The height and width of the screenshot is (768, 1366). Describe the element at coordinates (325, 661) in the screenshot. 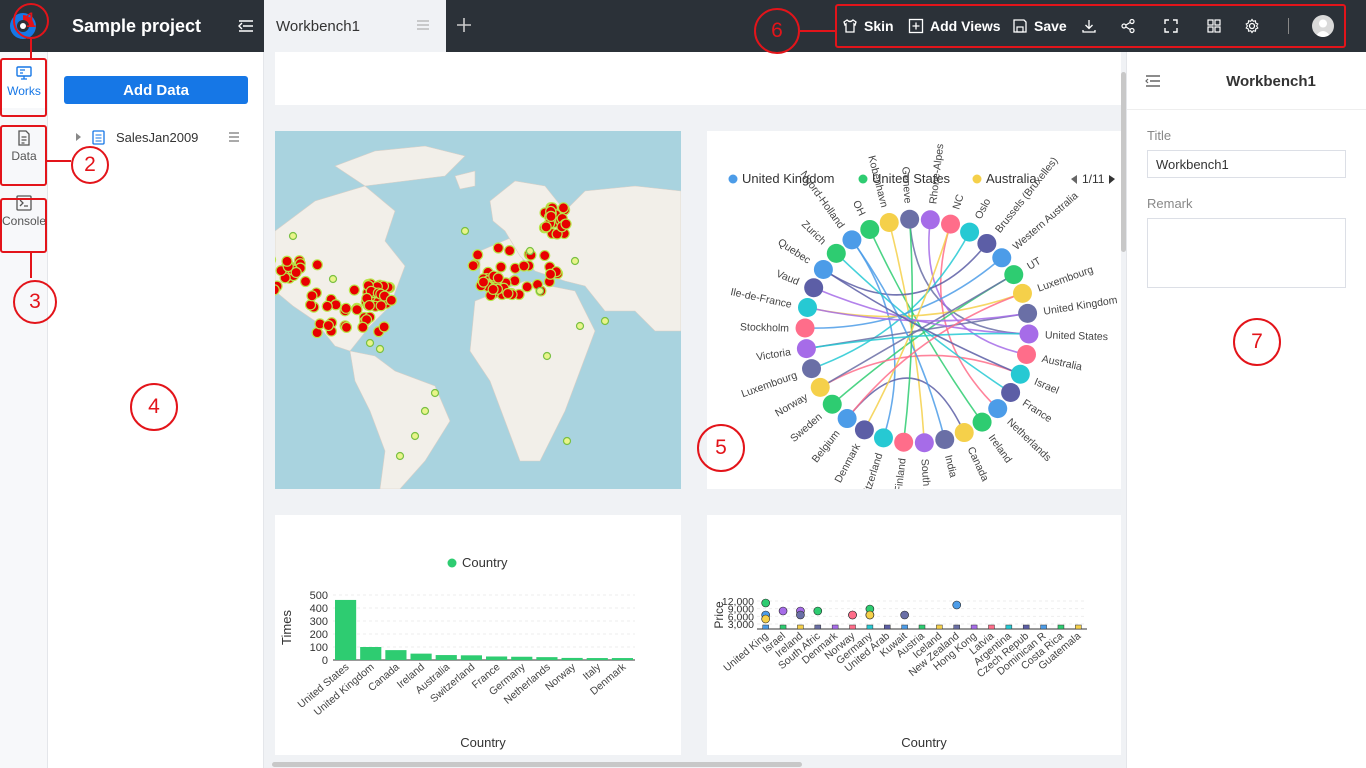

I see `y-tick-label: 0` at that location.